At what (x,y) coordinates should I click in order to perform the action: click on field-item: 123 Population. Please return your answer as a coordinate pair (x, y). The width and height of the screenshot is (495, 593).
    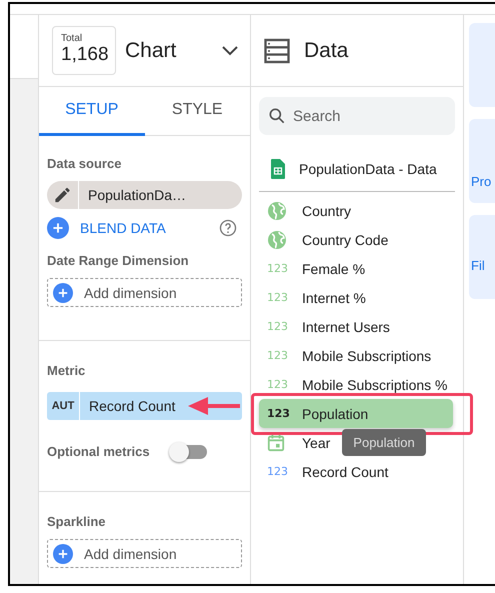
    Looking at the image, I should click on (356, 413).